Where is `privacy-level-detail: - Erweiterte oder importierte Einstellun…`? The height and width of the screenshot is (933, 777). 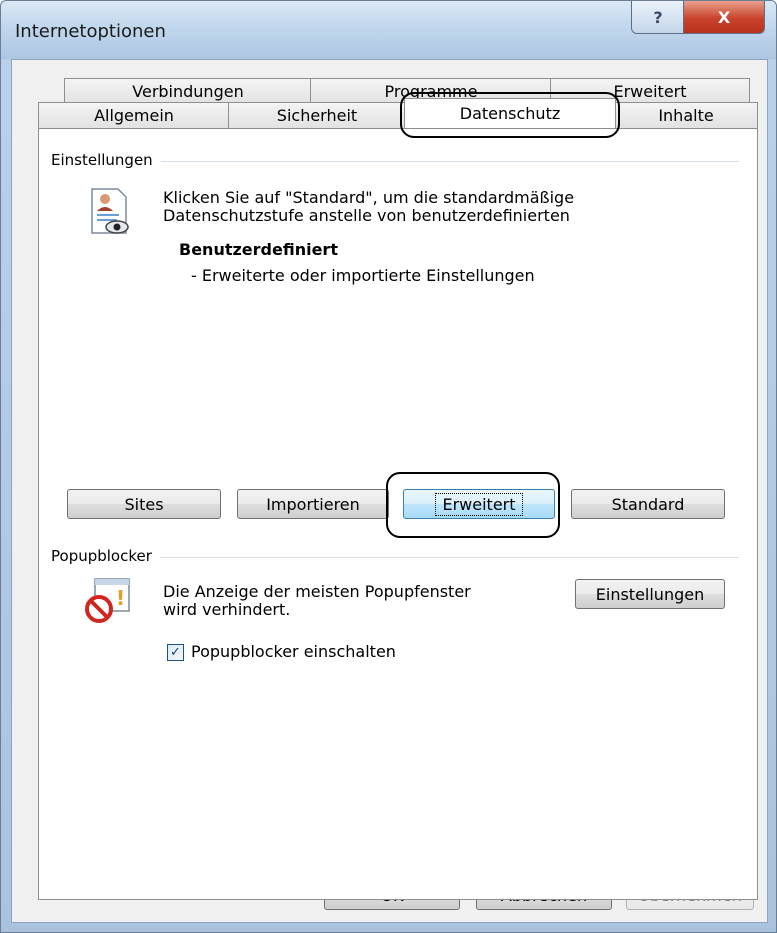
privacy-level-detail: - Erweiterte oder importierte Einstellun… is located at coordinates (363, 275).